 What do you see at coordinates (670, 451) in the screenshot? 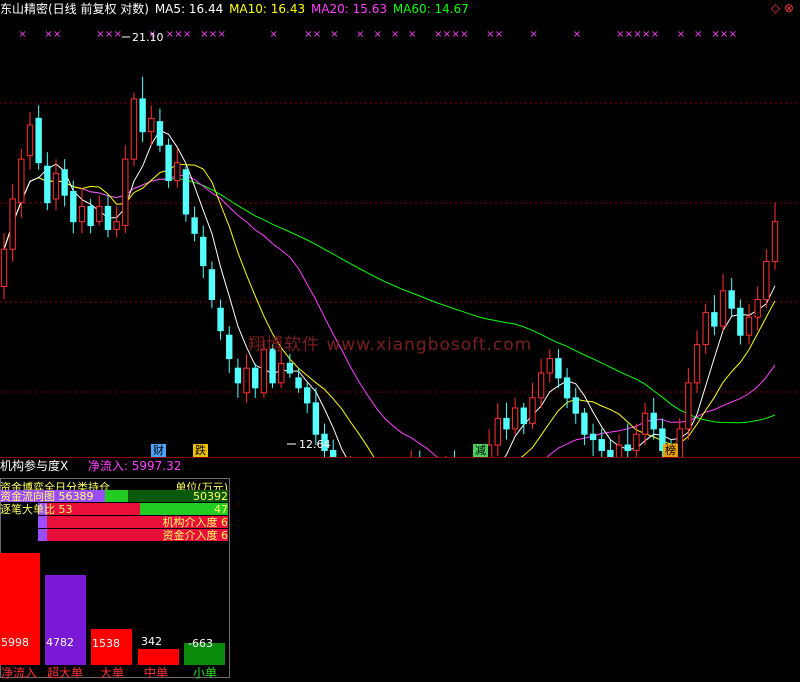
I see `event-marker-list: 榜` at bounding box center [670, 451].